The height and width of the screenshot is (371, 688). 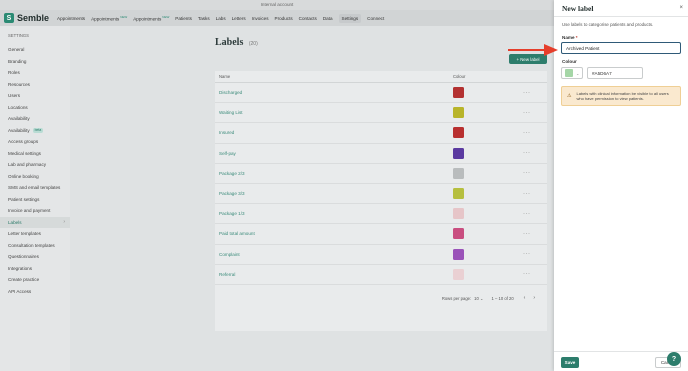 What do you see at coordinates (334, 254) in the screenshot?
I see `label-name-link: Complaint` at bounding box center [334, 254].